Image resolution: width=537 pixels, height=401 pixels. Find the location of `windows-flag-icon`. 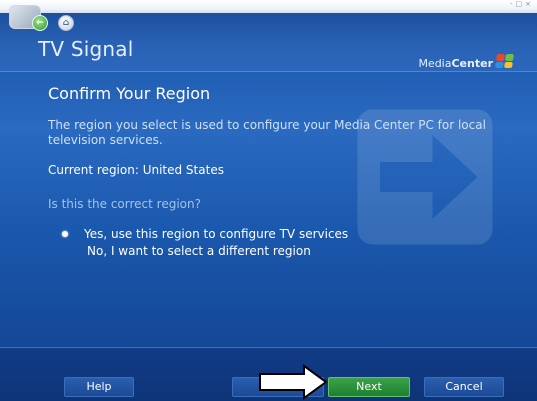

windows-flag-icon is located at coordinates (504, 61).